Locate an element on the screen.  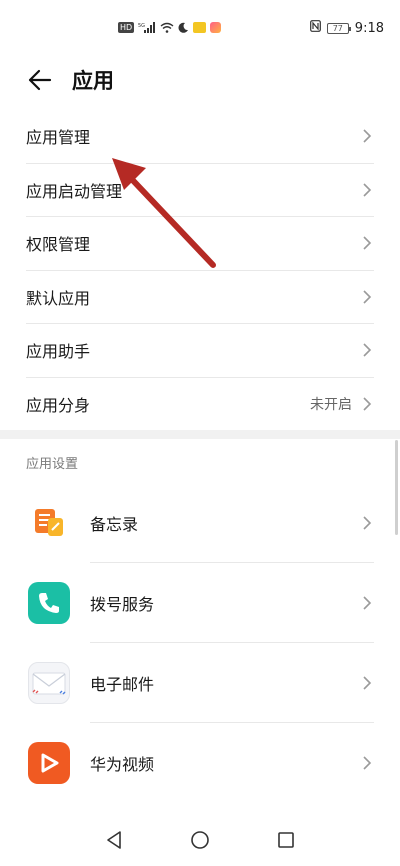
nav-home-button is located at coordinates (200, 840).